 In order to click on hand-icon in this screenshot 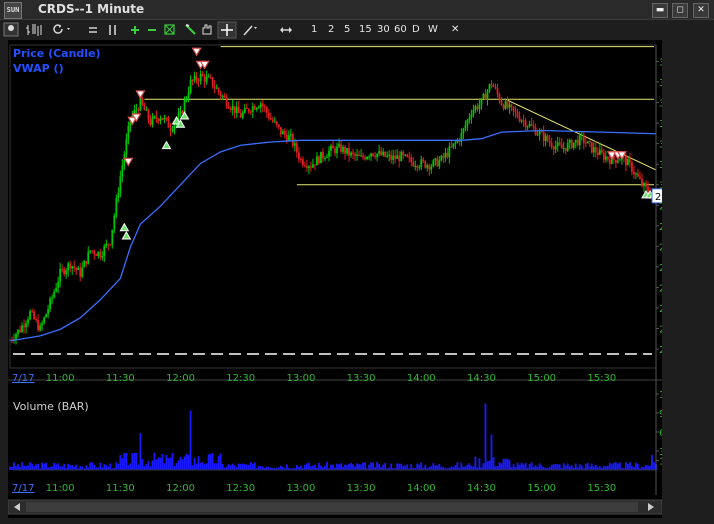, I will do `click(207, 29)`.